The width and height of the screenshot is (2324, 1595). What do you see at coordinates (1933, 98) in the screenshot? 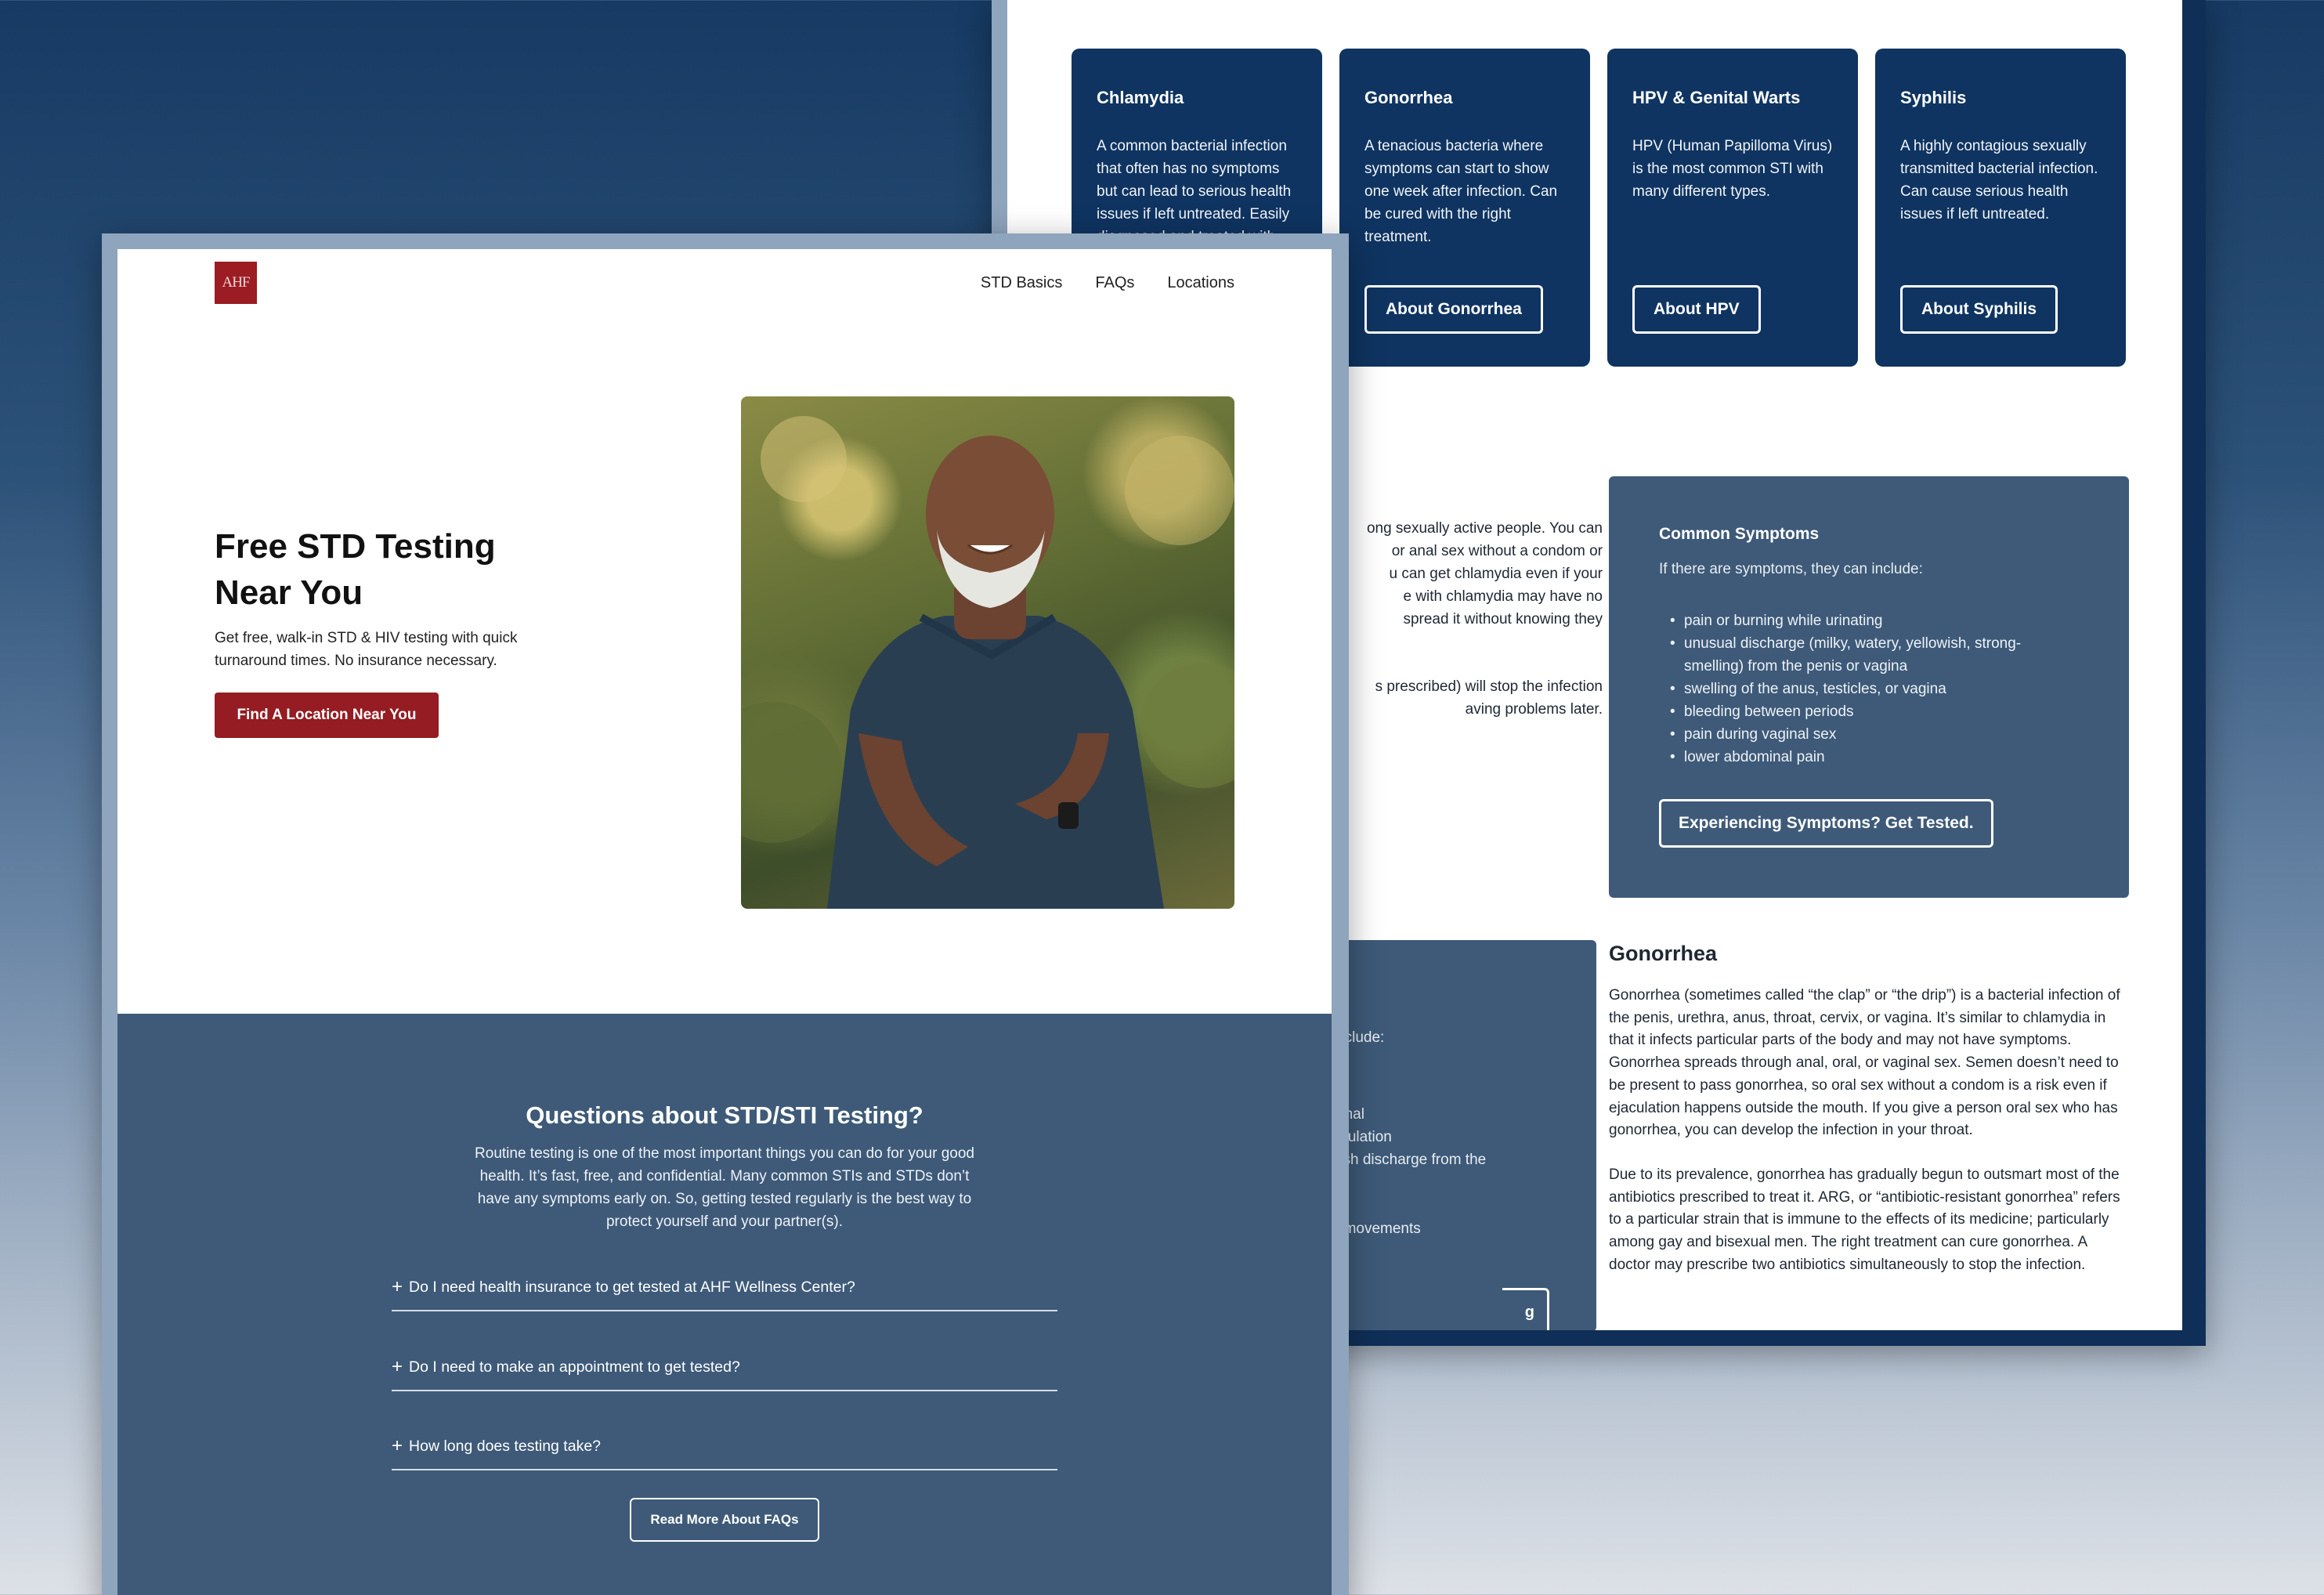
I see `card-title: Syphilis` at bounding box center [1933, 98].